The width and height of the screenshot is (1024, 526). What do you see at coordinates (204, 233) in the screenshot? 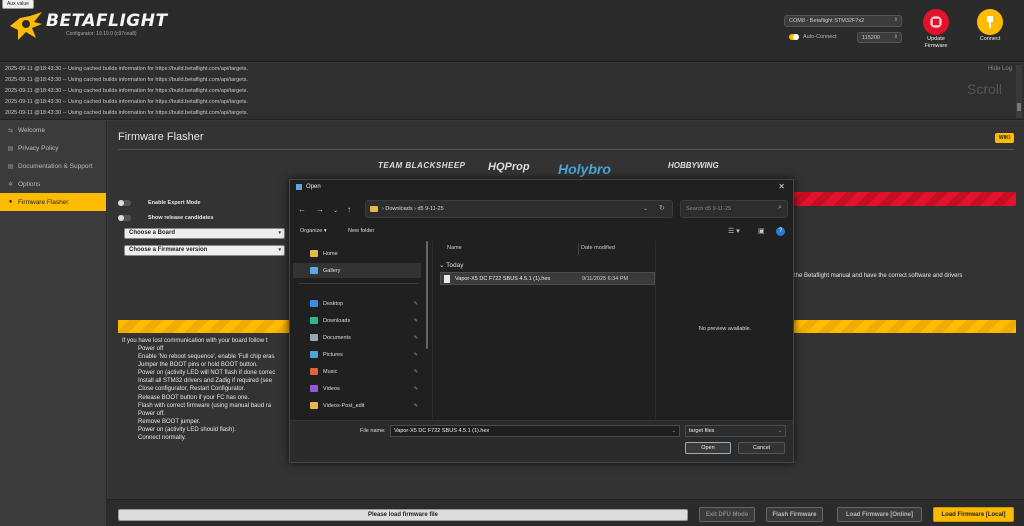
I see `board-select: Choose a Board ▾` at bounding box center [204, 233].